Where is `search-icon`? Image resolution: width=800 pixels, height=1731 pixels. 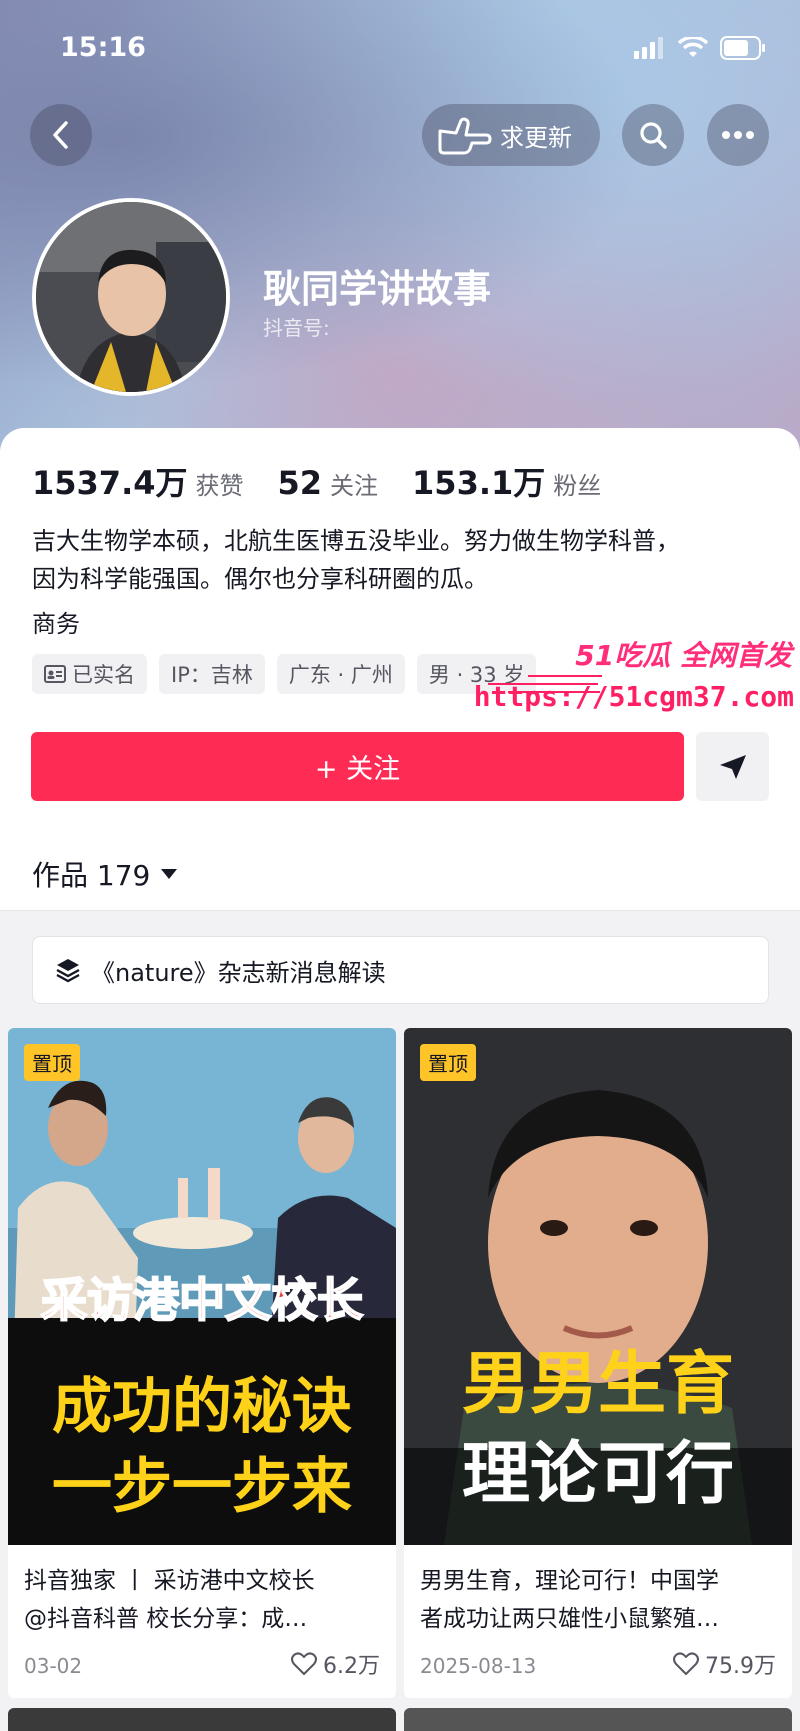
search-icon is located at coordinates (653, 135).